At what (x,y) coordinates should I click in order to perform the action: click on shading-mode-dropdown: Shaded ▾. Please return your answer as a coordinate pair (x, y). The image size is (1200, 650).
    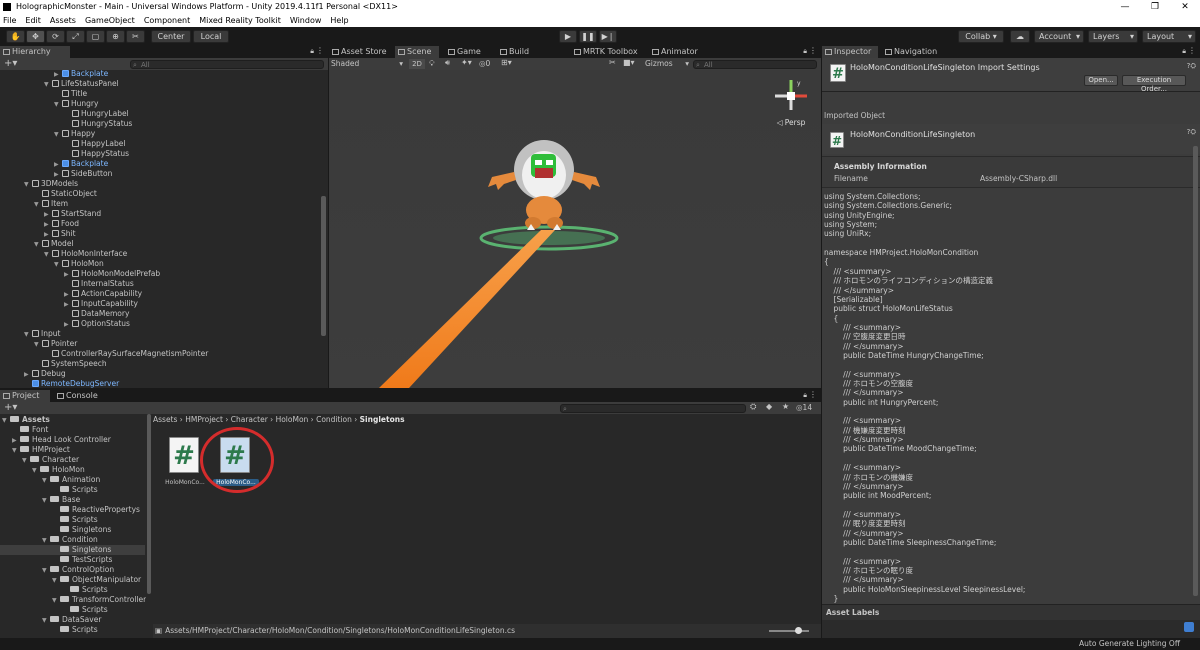
    Looking at the image, I should click on (367, 64).